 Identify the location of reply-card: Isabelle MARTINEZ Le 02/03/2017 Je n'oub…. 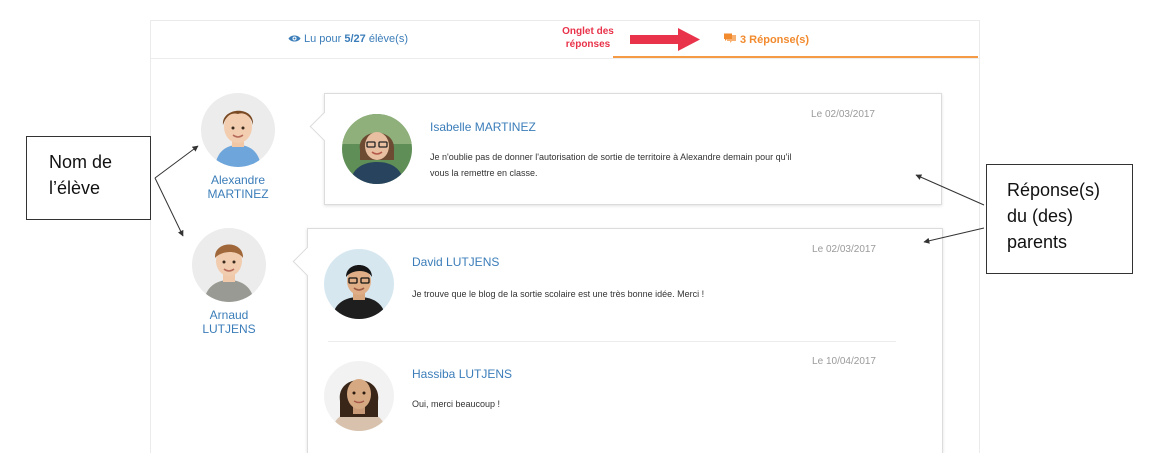
(633, 149).